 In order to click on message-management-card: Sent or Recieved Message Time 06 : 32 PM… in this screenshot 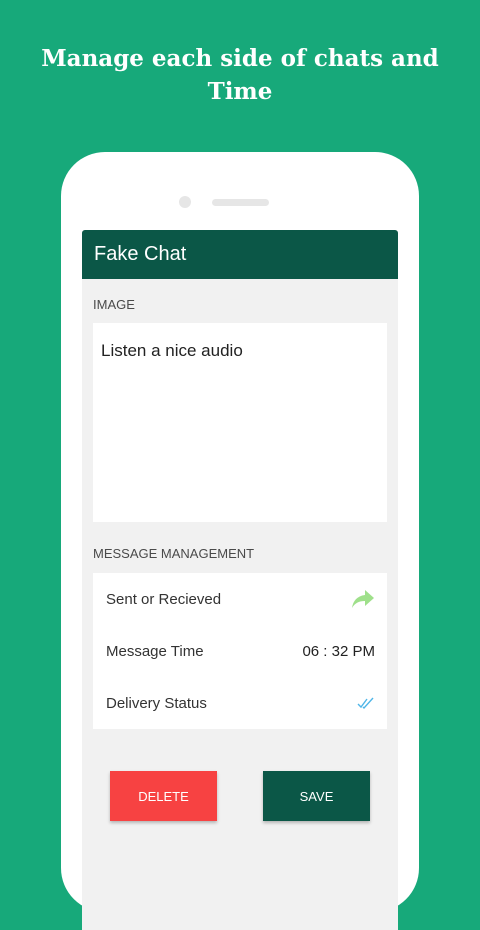, I will do `click(240, 651)`.